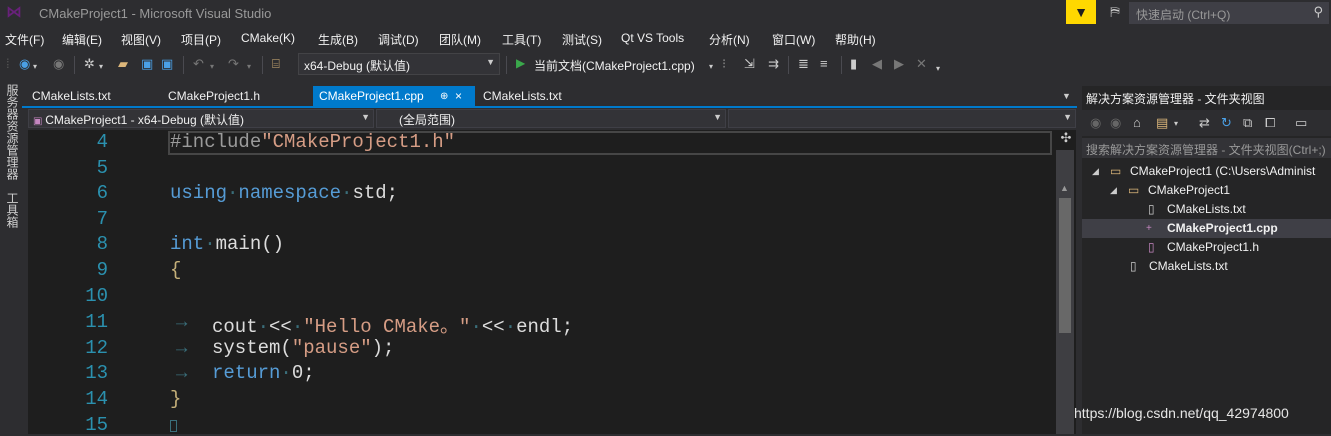 The image size is (1331, 436). Describe the element at coordinates (394, 96) in the screenshot. I see `tab-cmakeproject1-cpp: CMakeProject1.cpp ⊕ ×` at that location.